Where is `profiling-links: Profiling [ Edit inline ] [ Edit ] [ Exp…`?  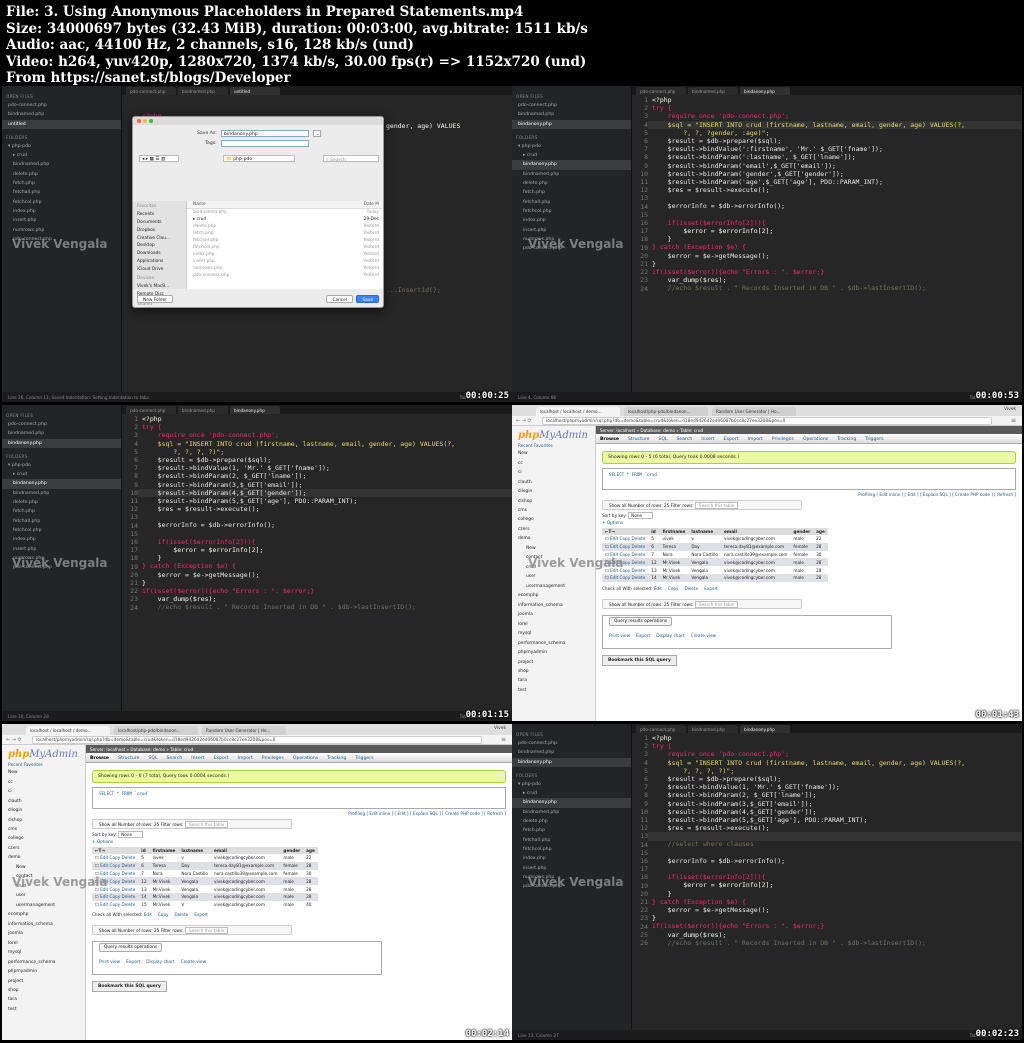 profiling-links: Profiling [ Edit inline ] [ Edit ] [ Exp… is located at coordinates (299, 813).